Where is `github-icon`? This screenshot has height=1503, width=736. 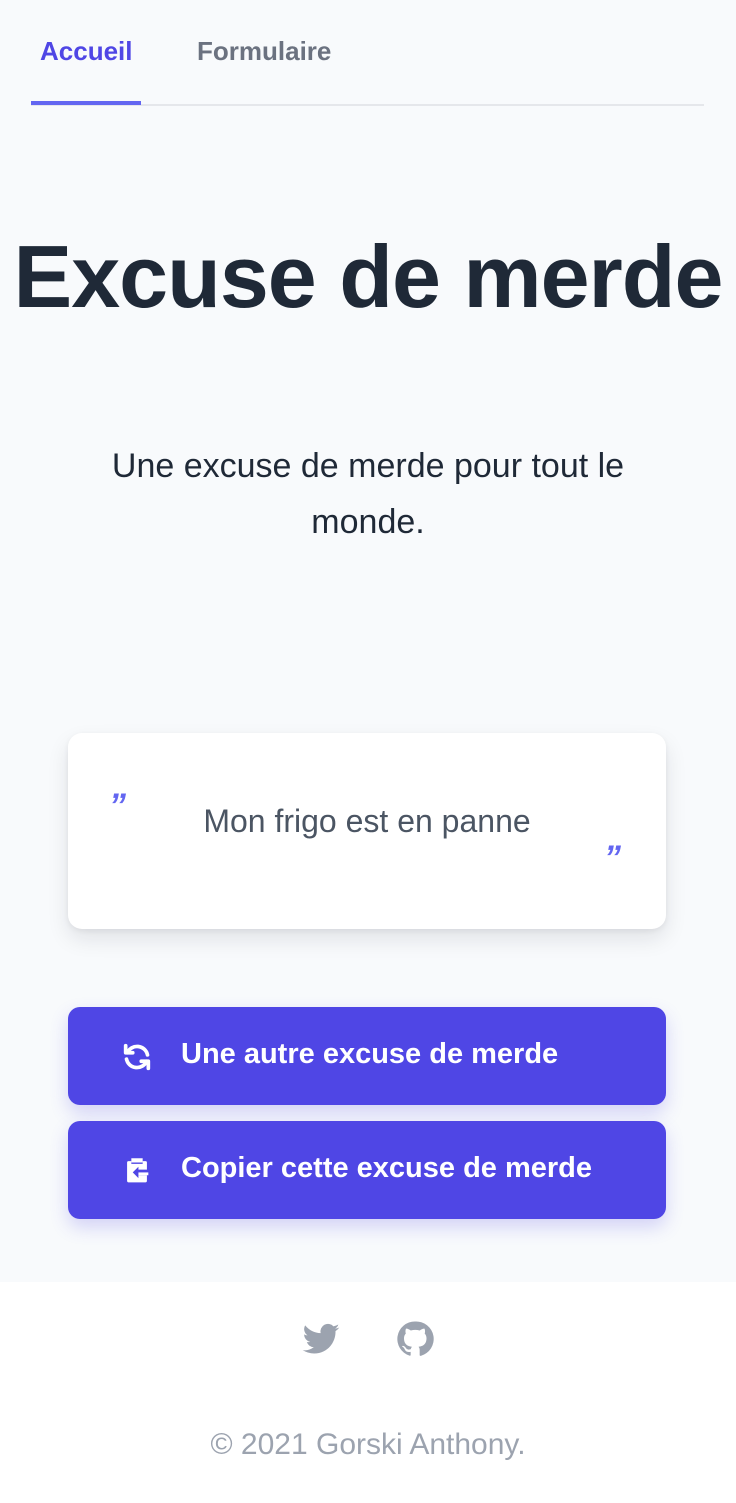
github-icon is located at coordinates (415, 1339).